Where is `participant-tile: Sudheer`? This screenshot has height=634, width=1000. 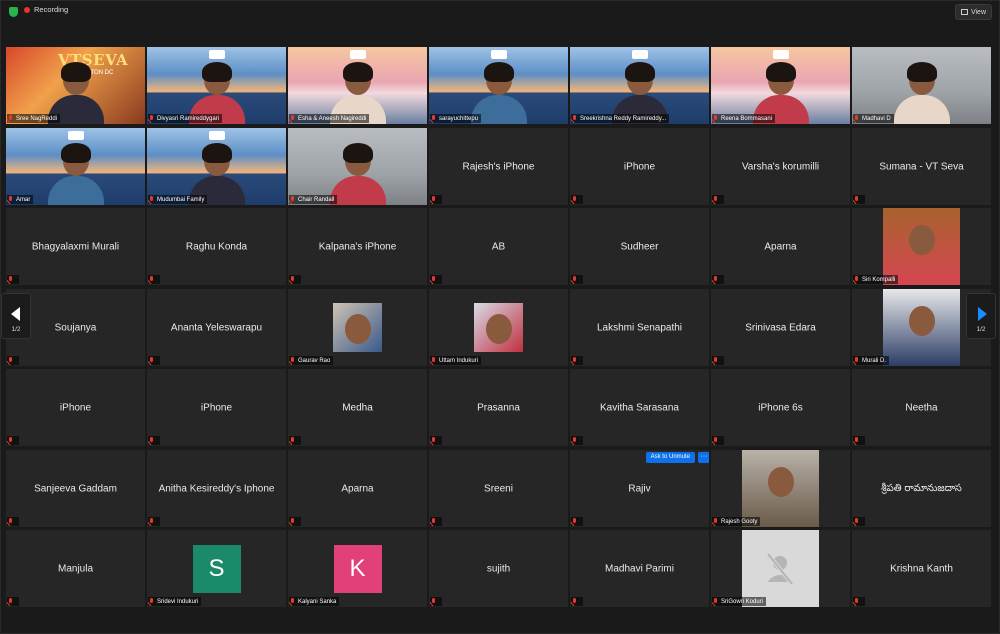 participant-tile: Sudheer is located at coordinates (639, 246).